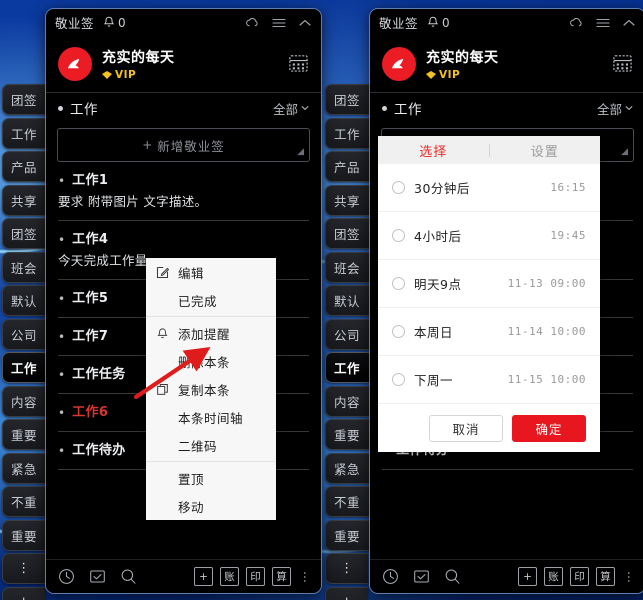 Image resolution: width=643 pixels, height=600 pixels. I want to click on menu-item-编辑: 编辑, so click(211, 272).